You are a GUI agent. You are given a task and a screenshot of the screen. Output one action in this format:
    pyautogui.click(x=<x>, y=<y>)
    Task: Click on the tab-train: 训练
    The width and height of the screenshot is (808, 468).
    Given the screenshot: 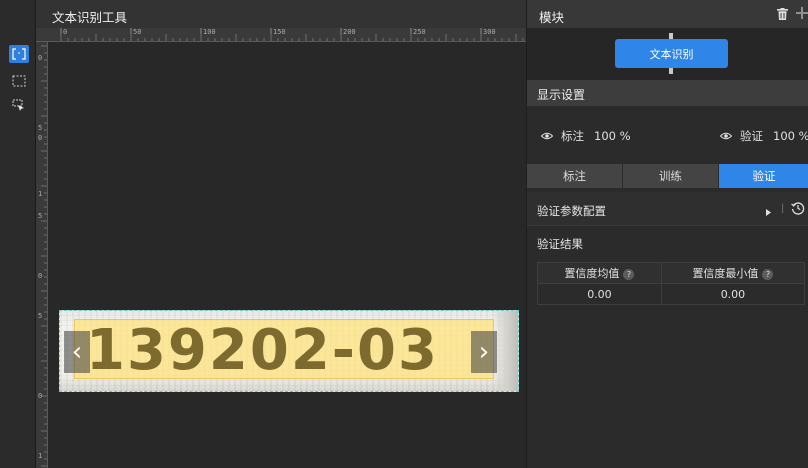 What is the action you would take?
    pyautogui.click(x=671, y=176)
    